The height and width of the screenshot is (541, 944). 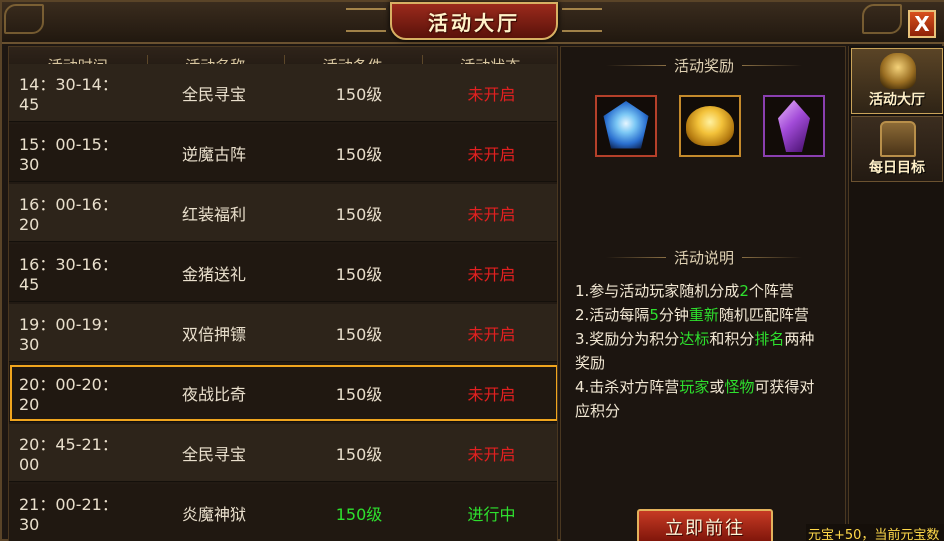 I want to click on close-icon: X, so click(x=922, y=24).